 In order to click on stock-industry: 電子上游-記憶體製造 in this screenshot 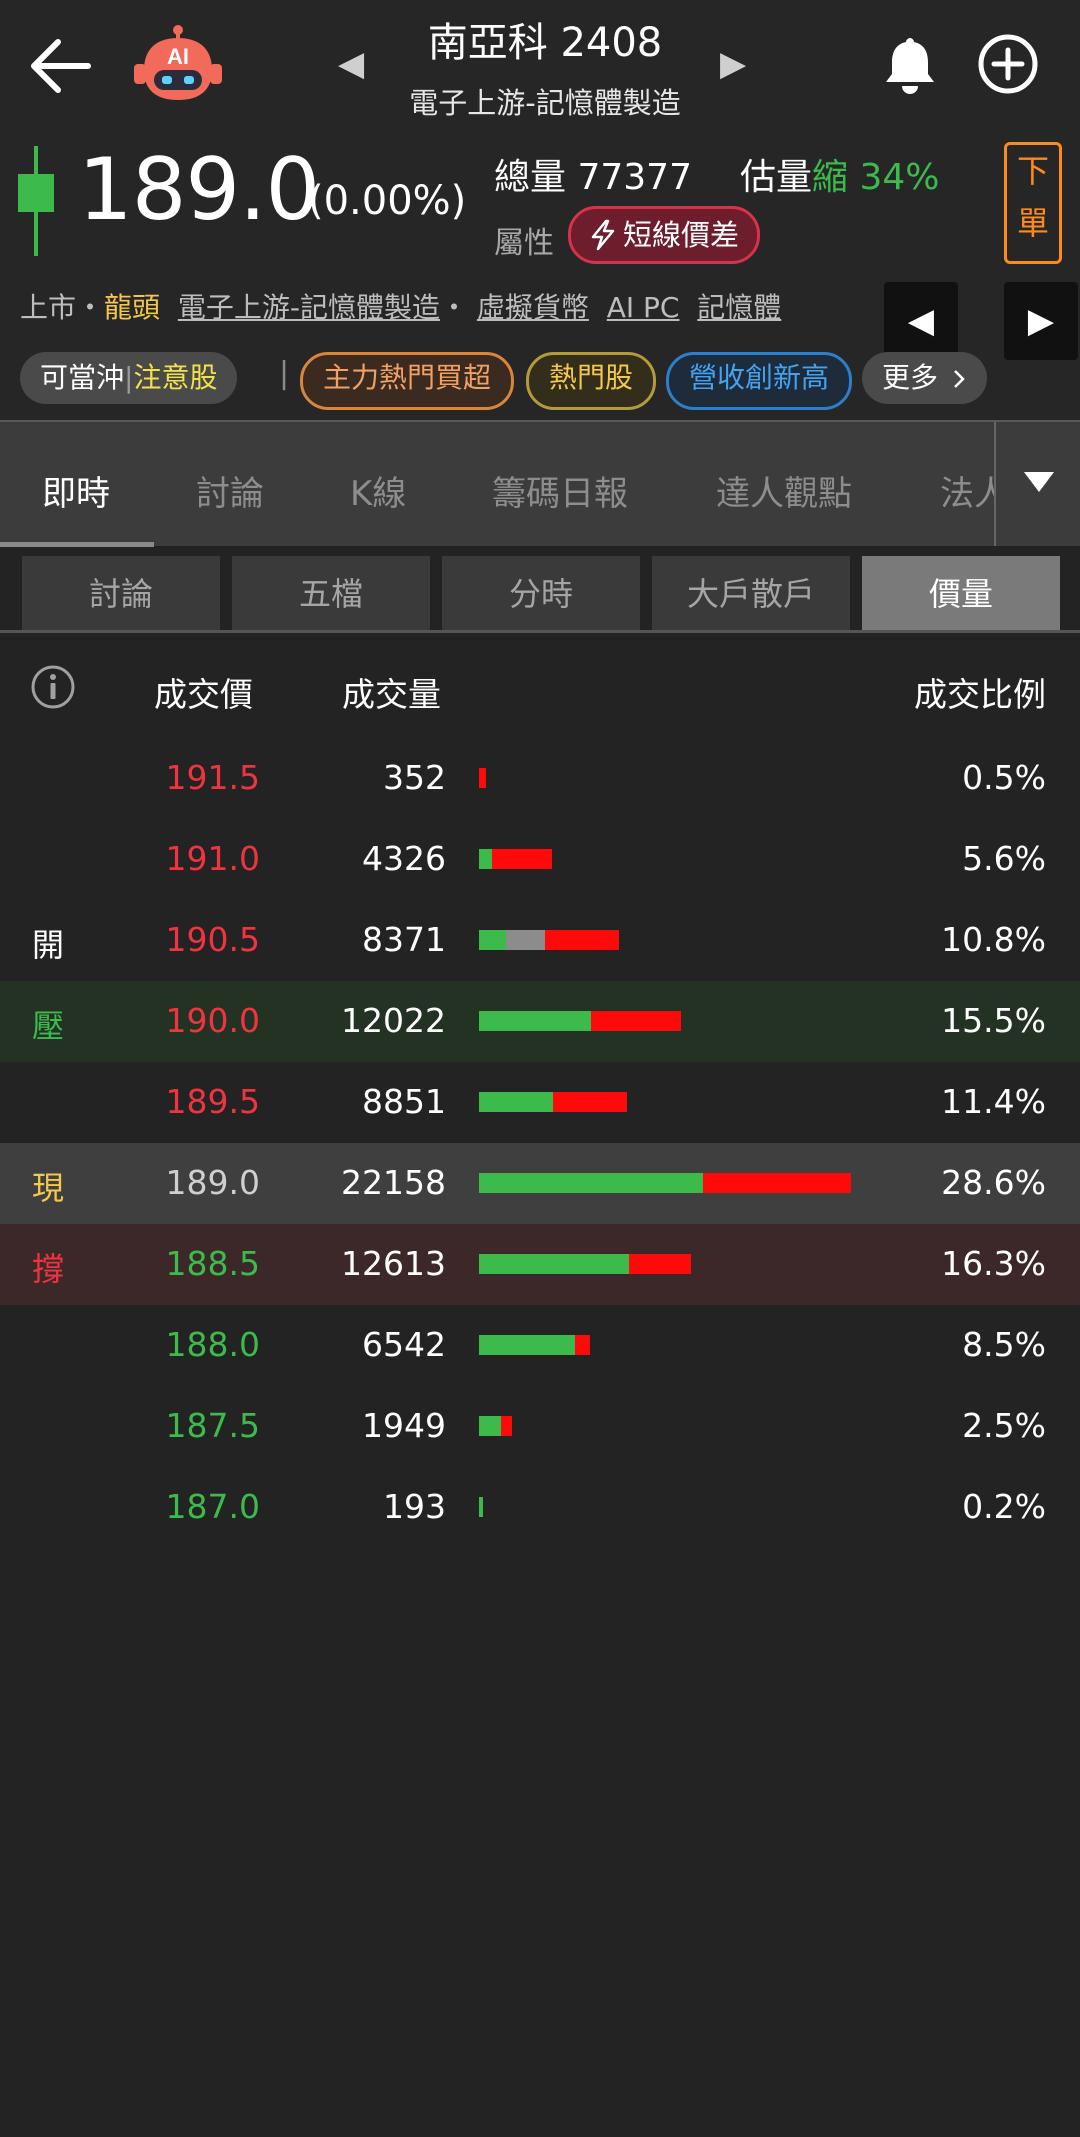, I will do `click(545, 103)`.